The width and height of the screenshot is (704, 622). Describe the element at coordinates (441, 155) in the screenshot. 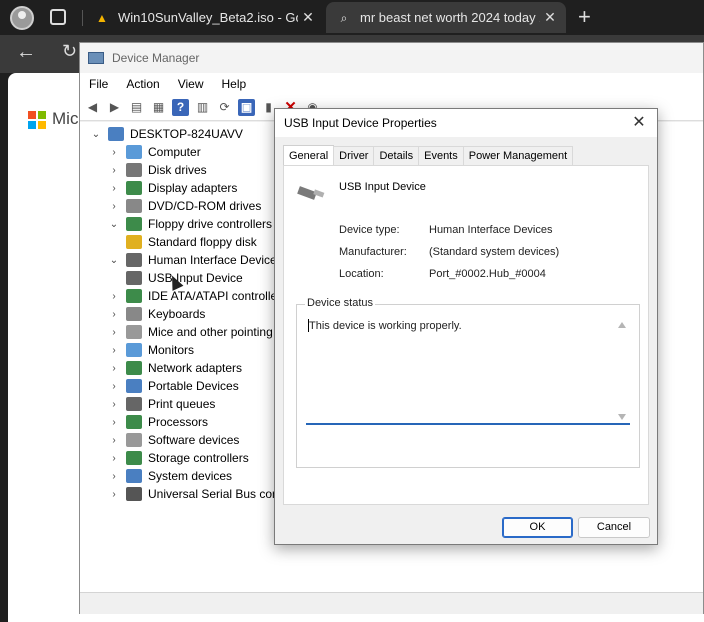

I see `tab-events: Events` at that location.